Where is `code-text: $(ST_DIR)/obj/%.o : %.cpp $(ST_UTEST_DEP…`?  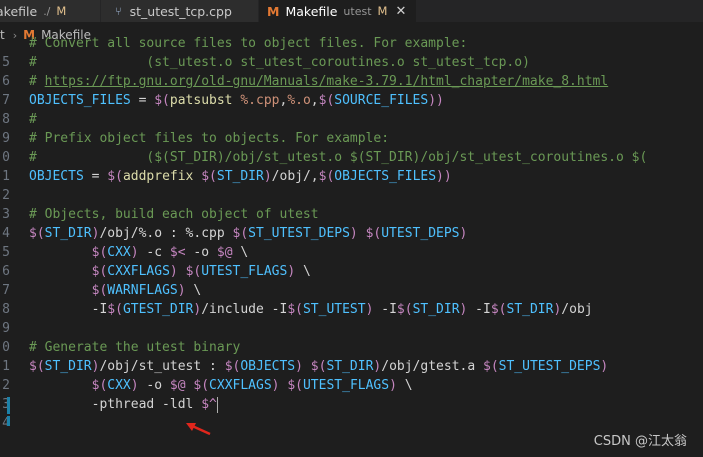 code-text: $(ST_DIR)/obj/%.o : %.cpp $(ST_UTEST_DEP… is located at coordinates (248, 233).